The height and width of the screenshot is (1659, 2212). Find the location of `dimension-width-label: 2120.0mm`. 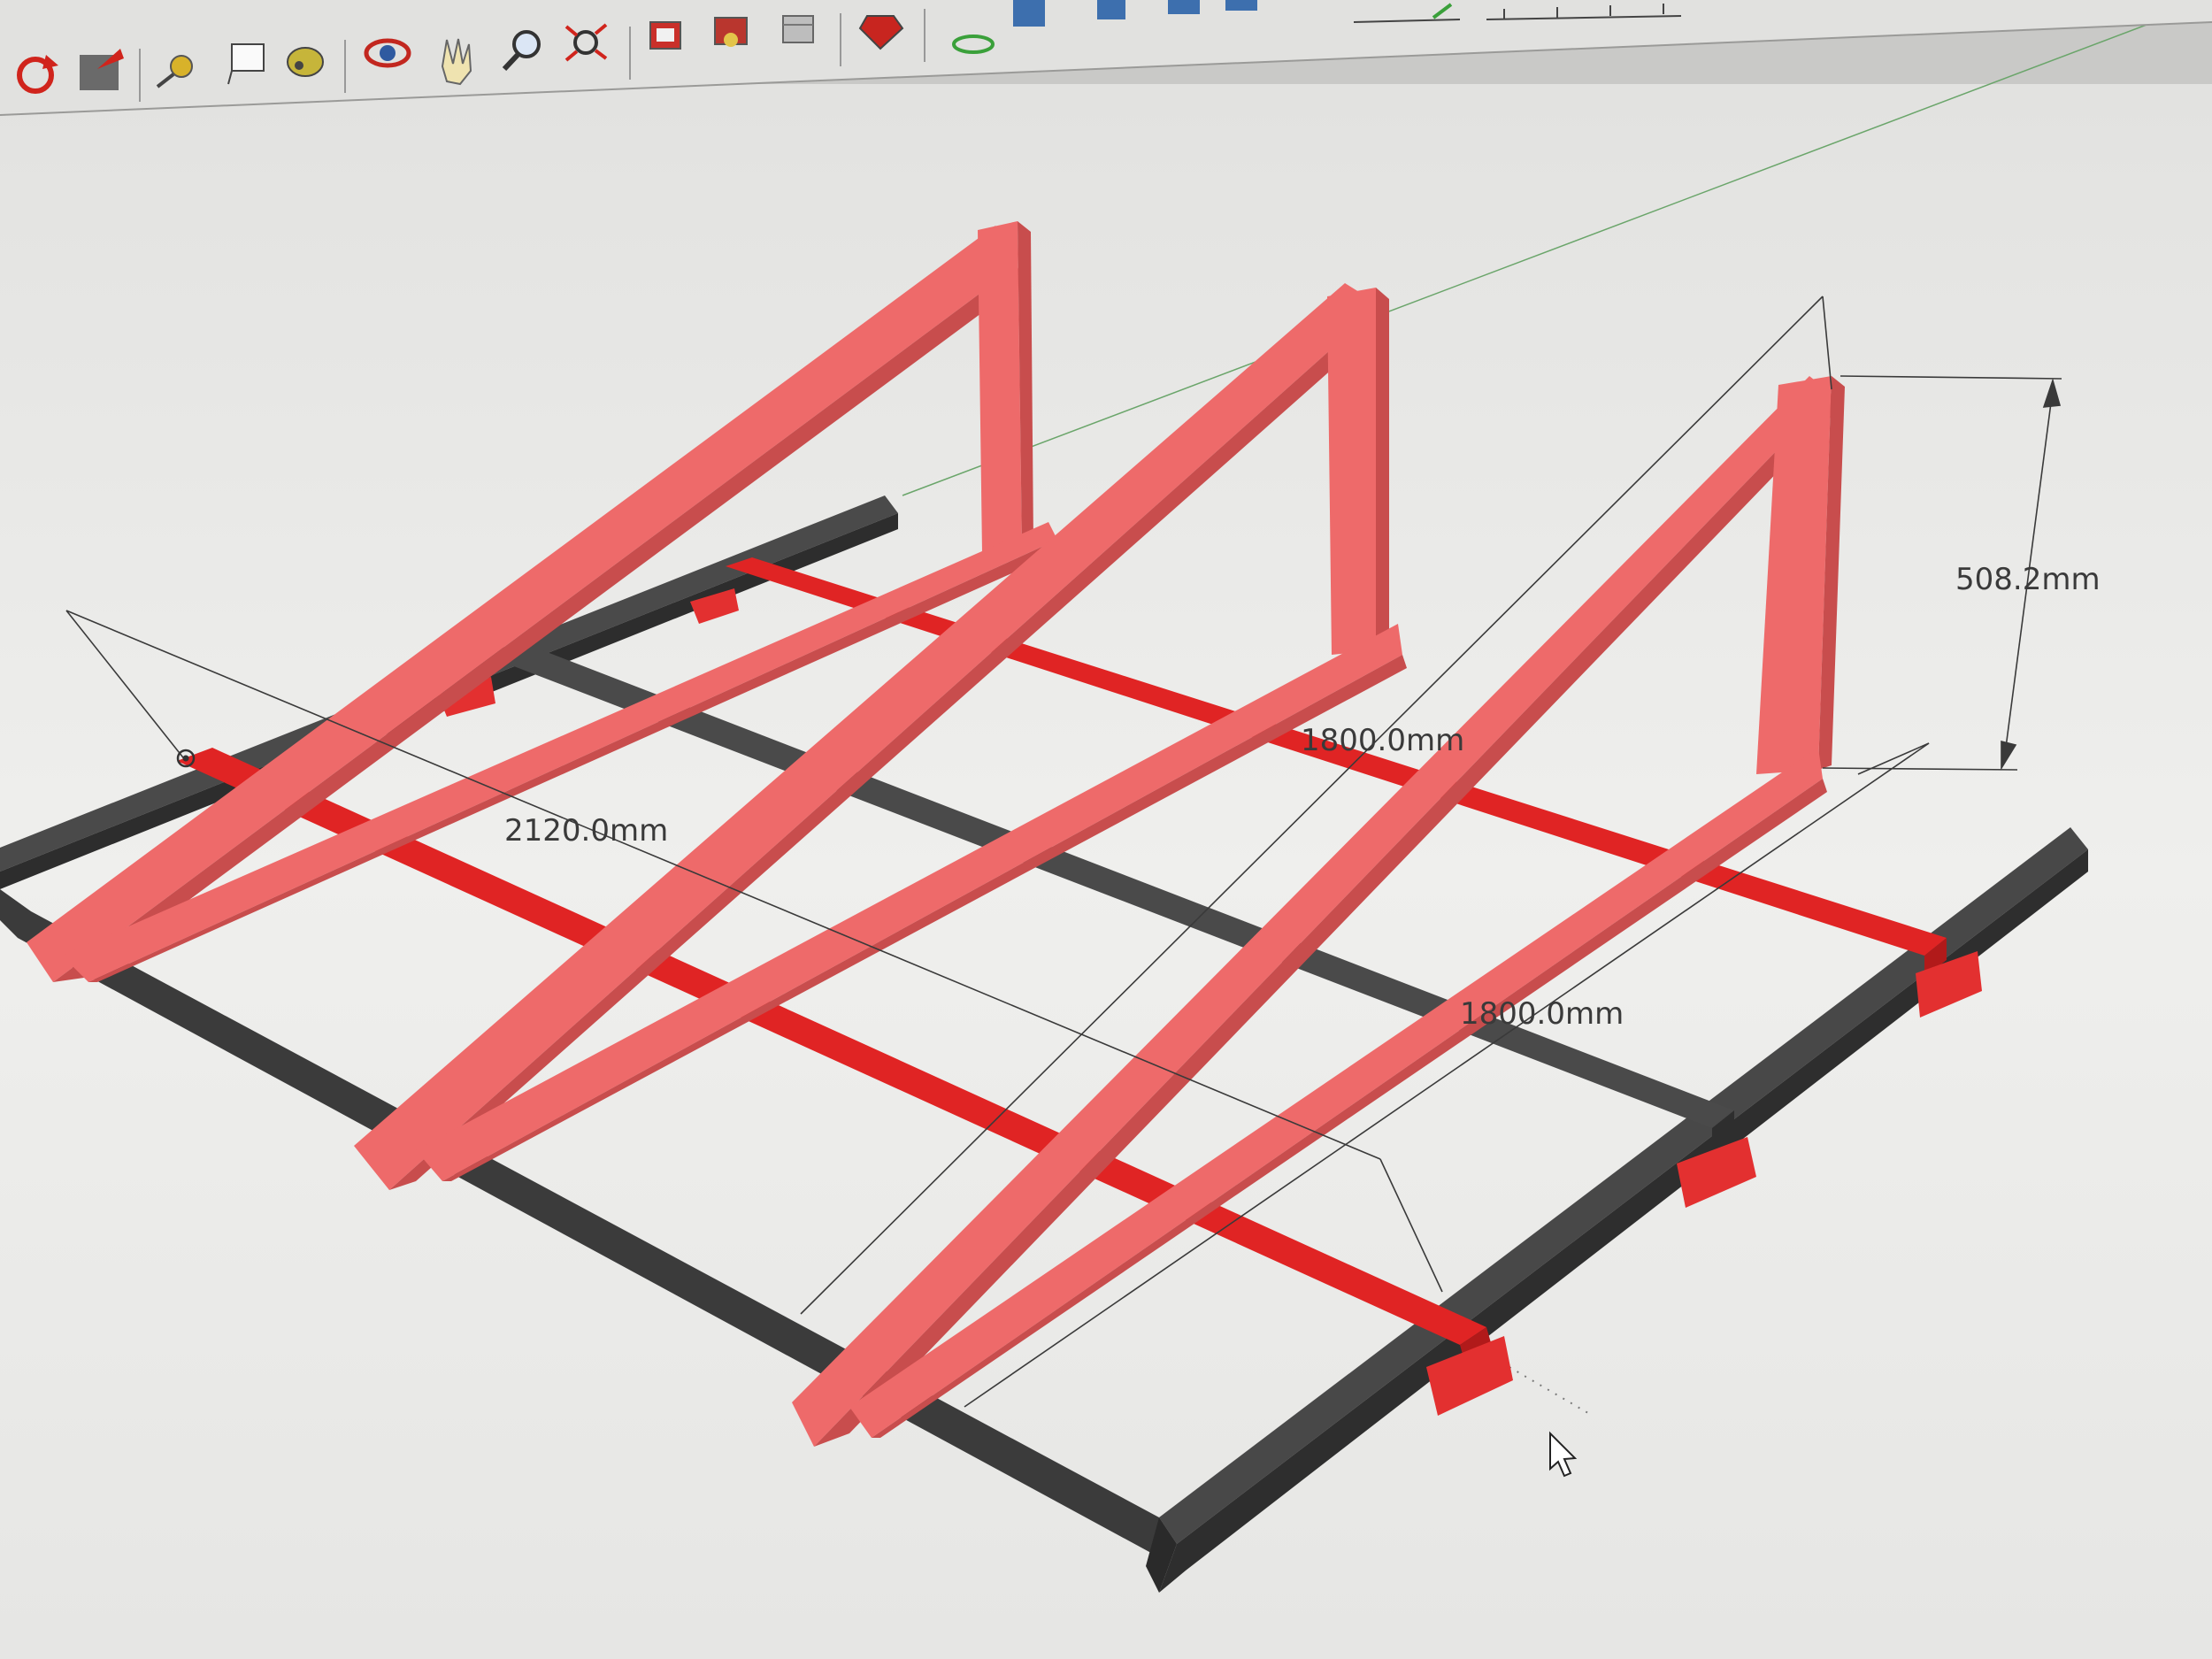

dimension-width-label: 2120.0mm is located at coordinates (586, 831).